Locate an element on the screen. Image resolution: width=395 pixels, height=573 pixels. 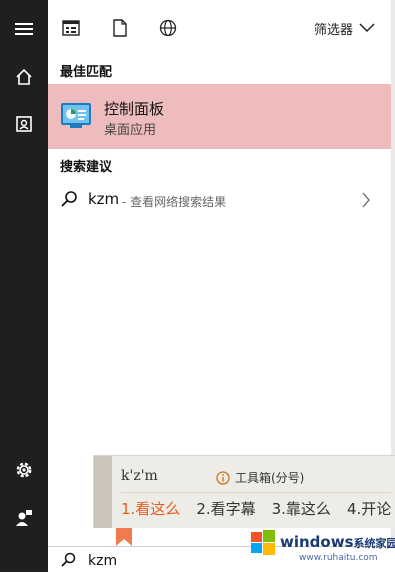
suggestions-heading: 搜索建议 is located at coordinates (86, 167).